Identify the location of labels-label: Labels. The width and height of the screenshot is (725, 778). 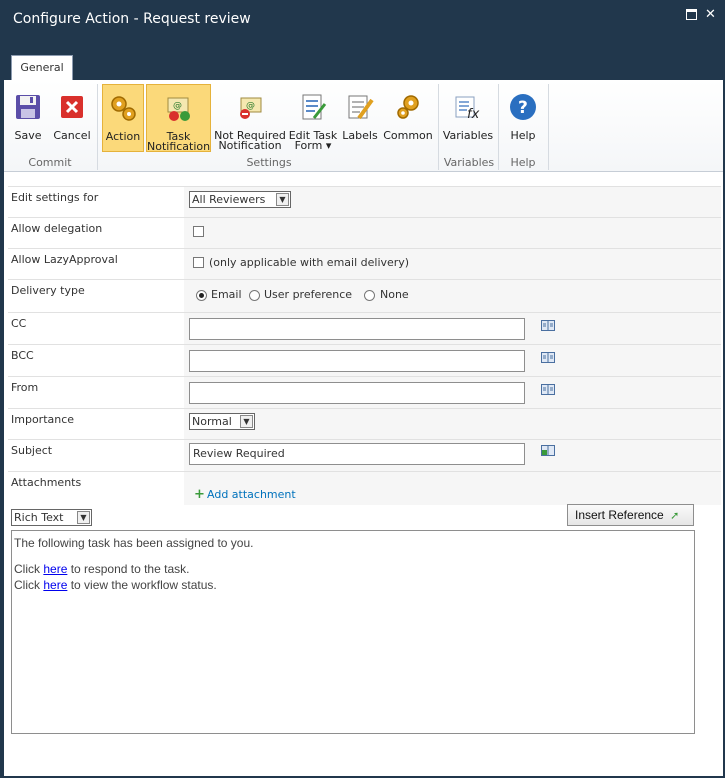
(360, 135).